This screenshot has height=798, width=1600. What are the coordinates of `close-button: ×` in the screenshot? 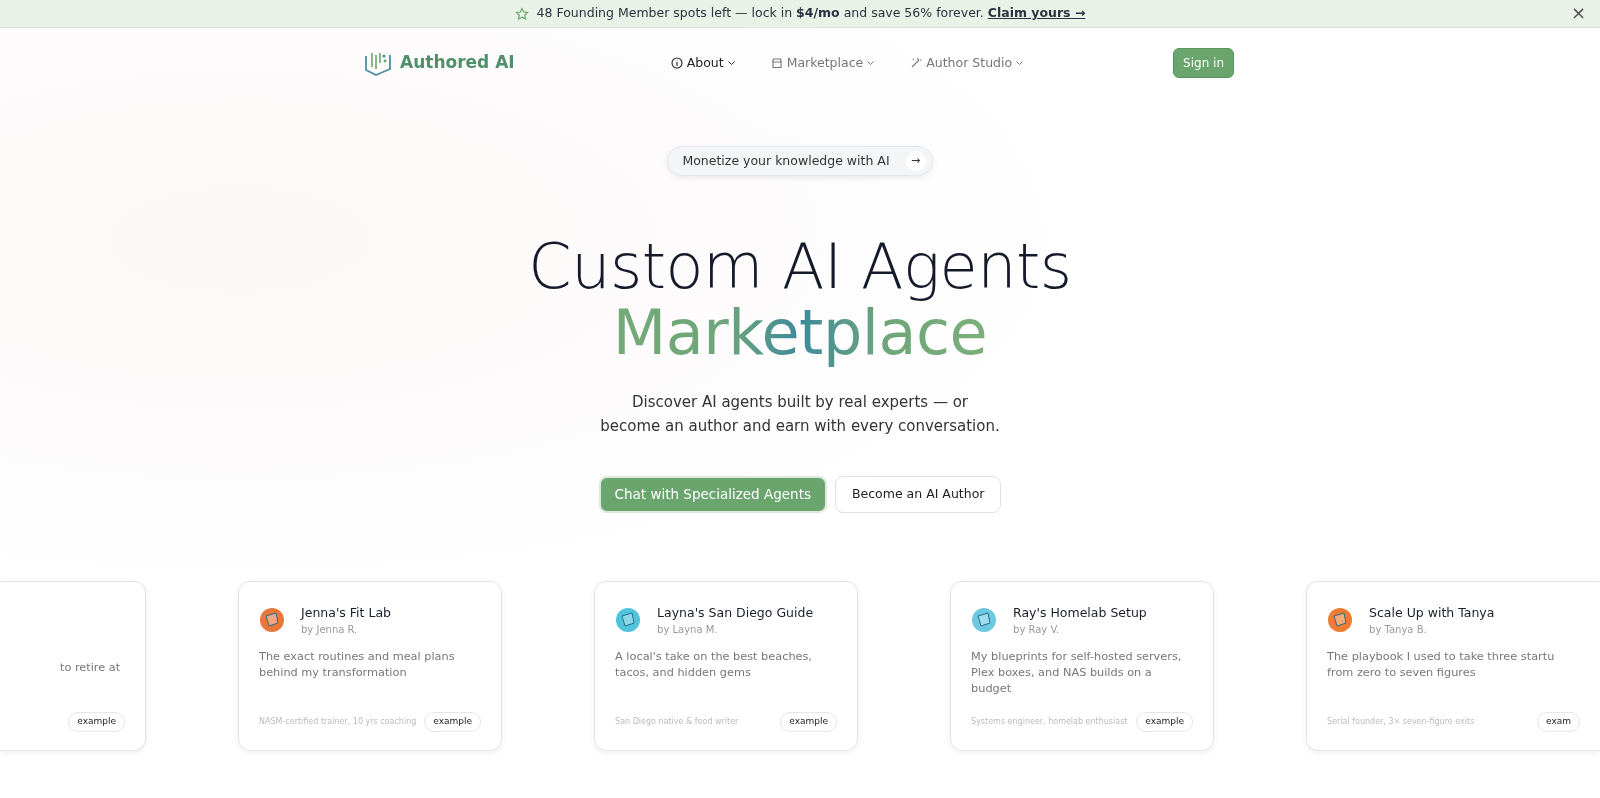 It's located at (1578, 13).